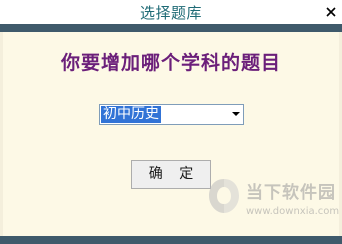 Image resolution: width=342 pixels, height=244 pixels. What do you see at coordinates (293, 211) in the screenshot?
I see `watermark-url: www.downxia.com` at bounding box center [293, 211].